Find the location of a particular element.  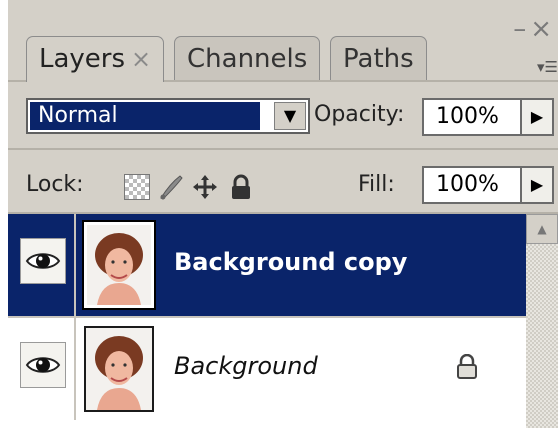

blend-mode-select: Normal ▼ is located at coordinates (168, 116).